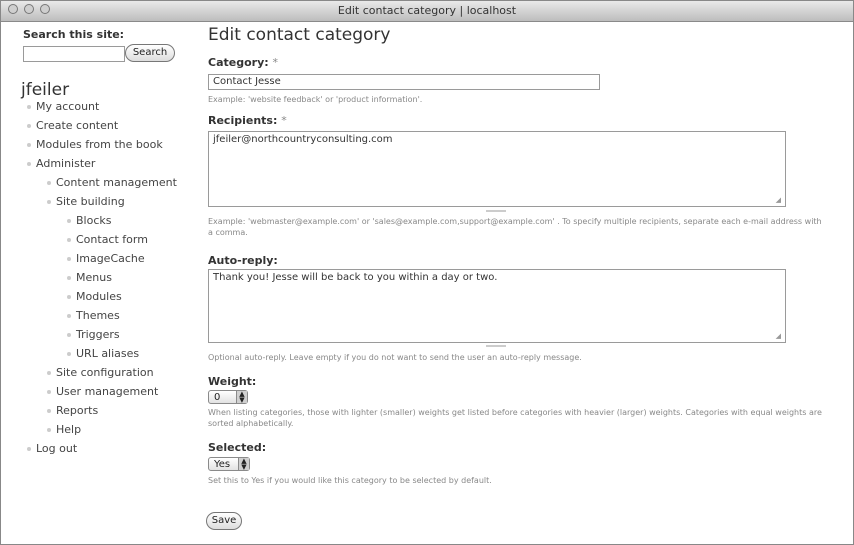 The image size is (854, 545). I want to click on nav-item-url-aliases: URL aliases, so click(103, 353).